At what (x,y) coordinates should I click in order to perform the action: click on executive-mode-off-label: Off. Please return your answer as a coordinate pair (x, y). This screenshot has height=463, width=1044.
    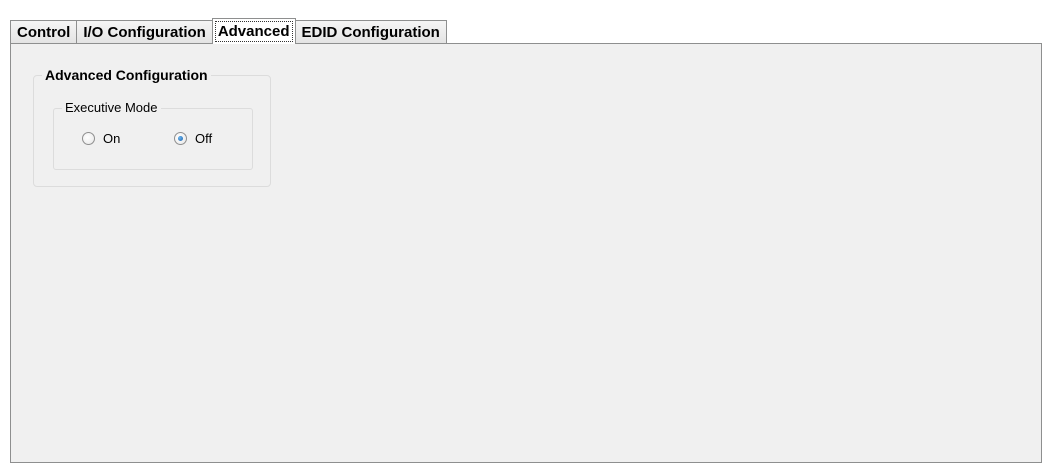
    Looking at the image, I should click on (204, 138).